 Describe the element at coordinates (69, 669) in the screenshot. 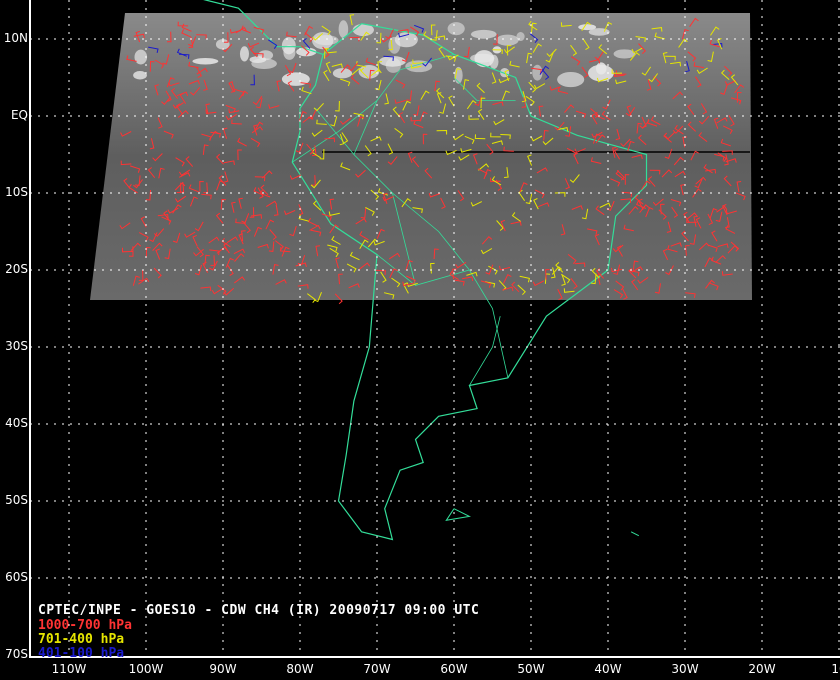

I see `longitude-label: 110W` at that location.